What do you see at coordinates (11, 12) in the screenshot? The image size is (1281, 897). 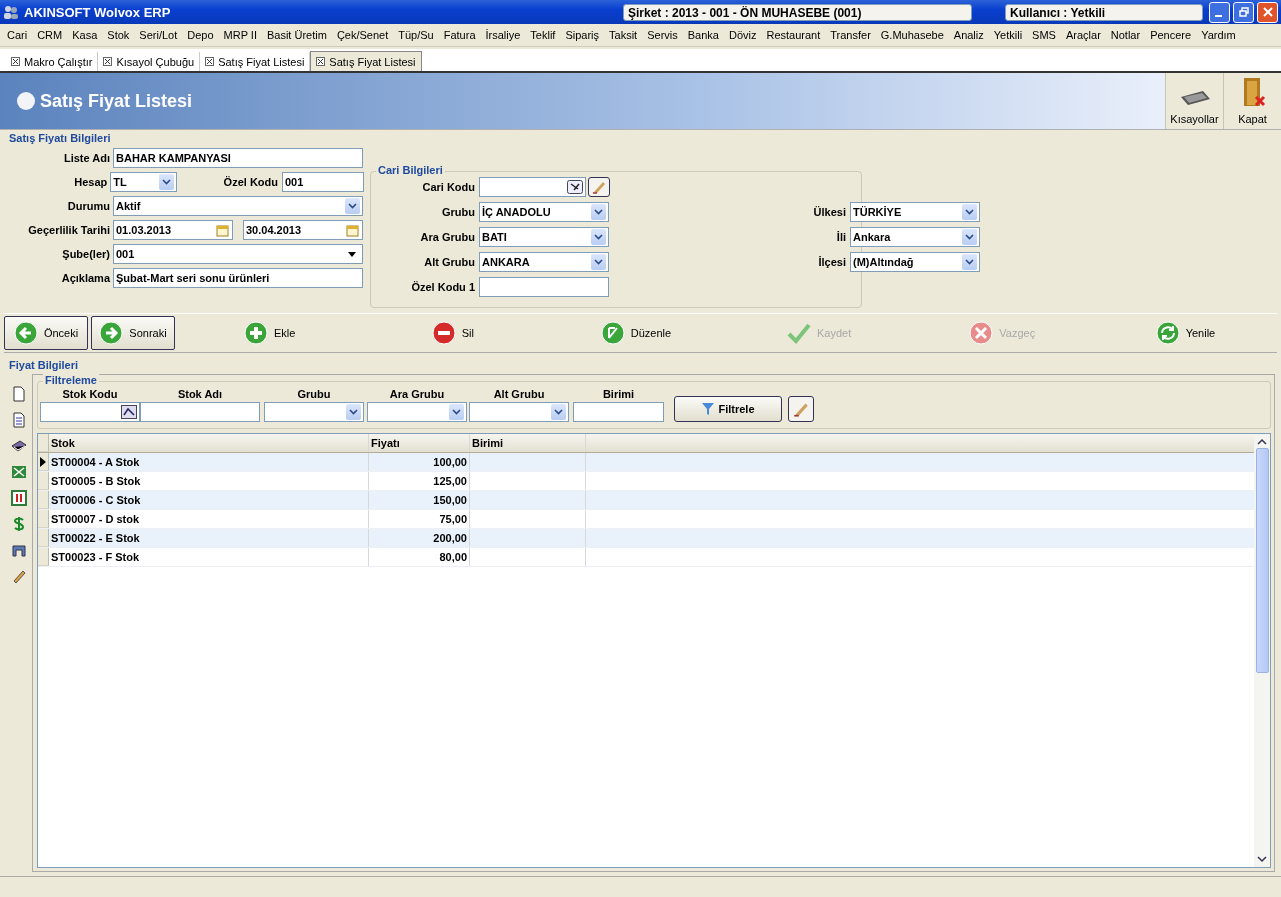 I see `people-icon` at bounding box center [11, 12].